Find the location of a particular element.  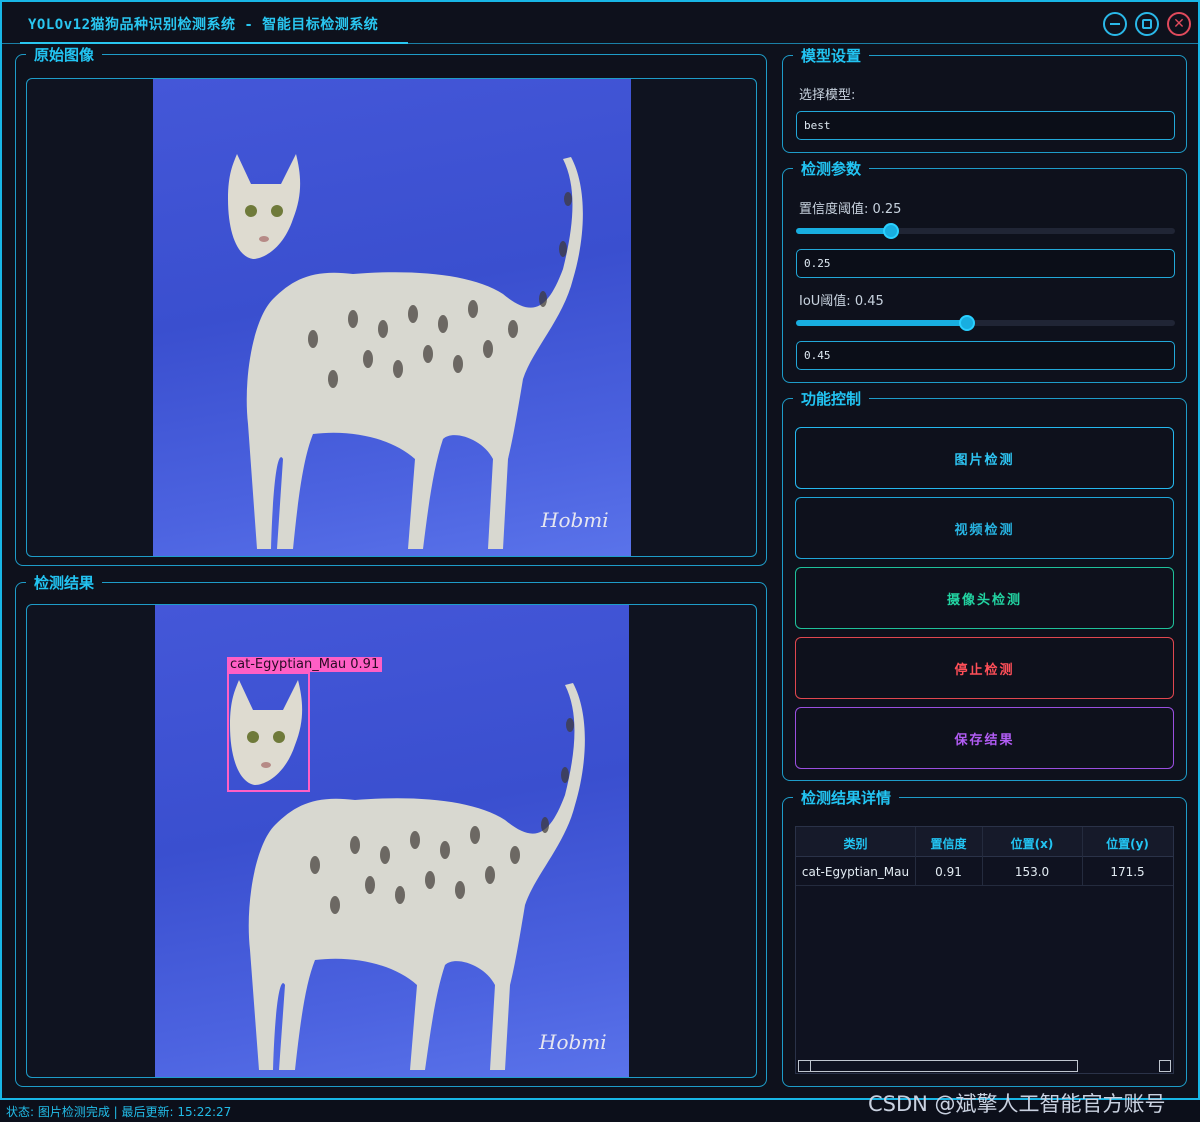

minimize-icon is located at coordinates (1115, 24).